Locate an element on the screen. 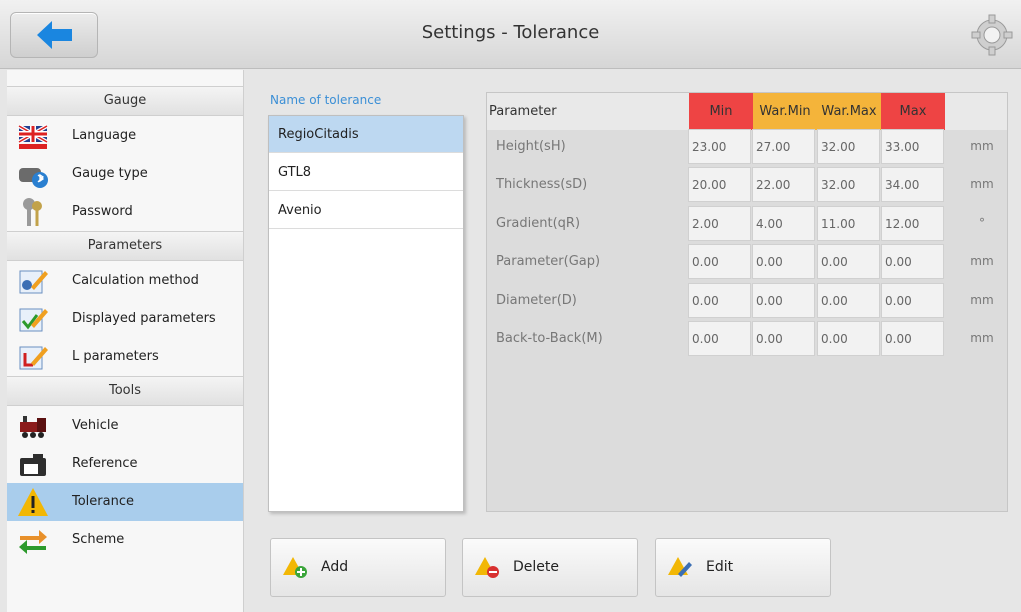  parameter-label: Height(sH) is located at coordinates (531, 146).